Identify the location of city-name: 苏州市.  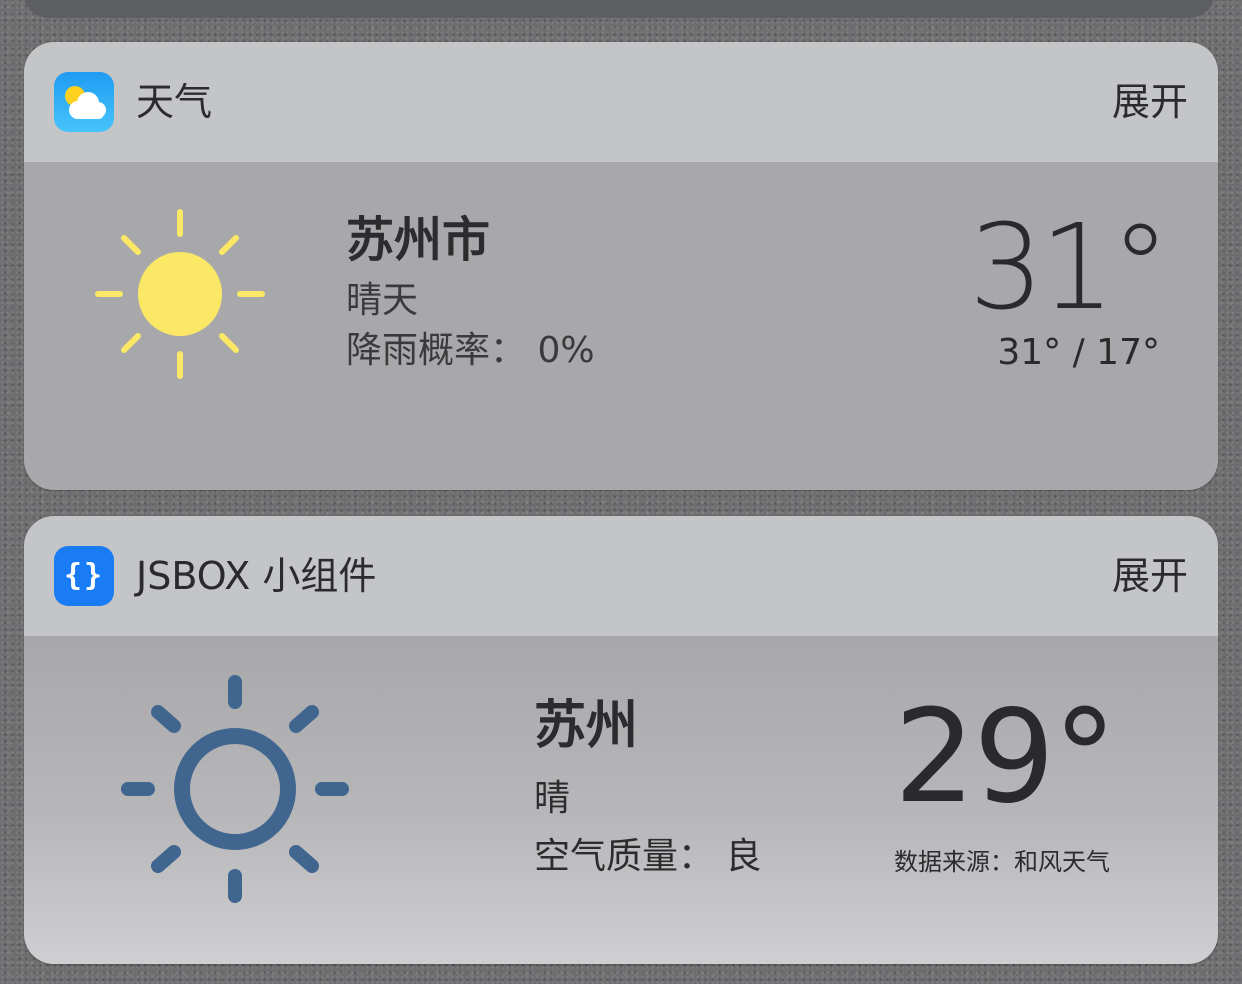
(418, 240).